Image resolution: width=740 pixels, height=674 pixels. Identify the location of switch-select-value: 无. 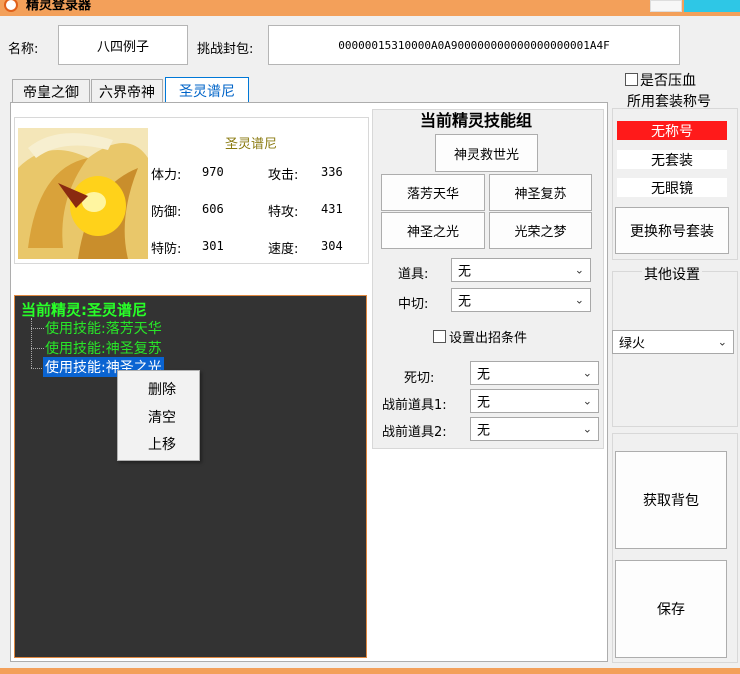
(465, 302).